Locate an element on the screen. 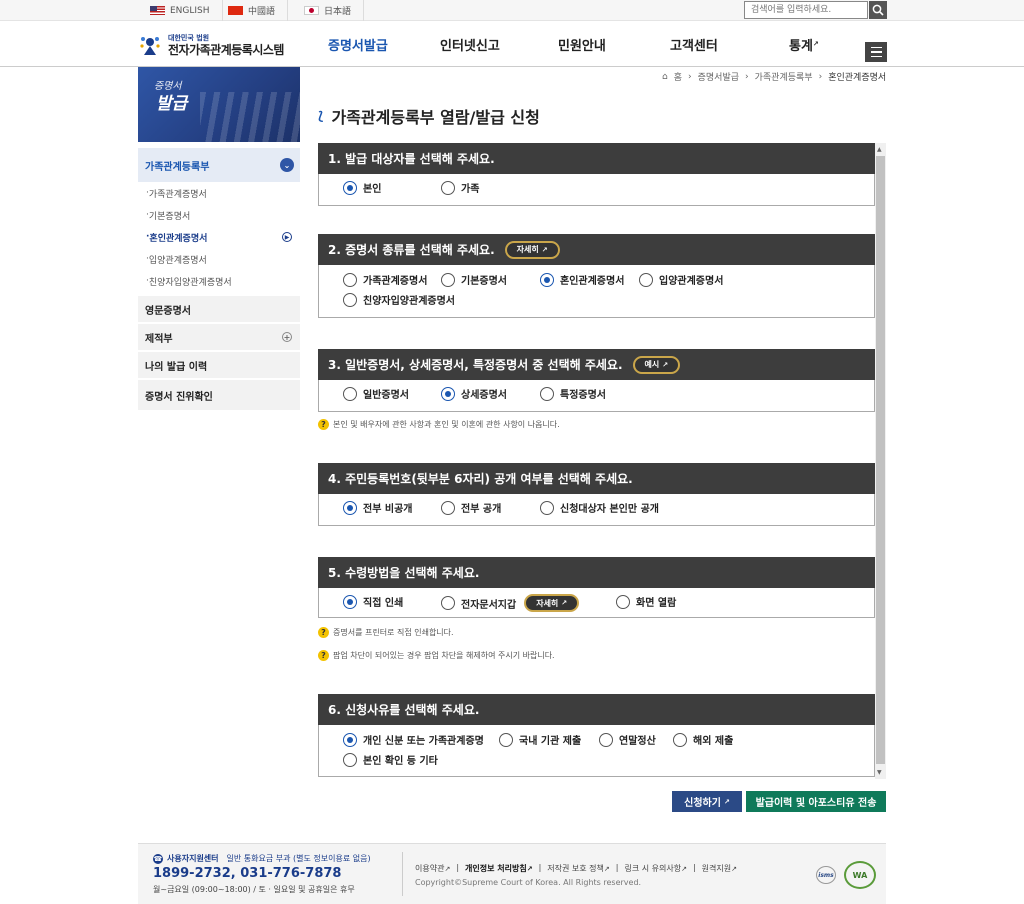  history-apostille-button: 발급이력 및 아포스티유 전송 is located at coordinates (816, 801).